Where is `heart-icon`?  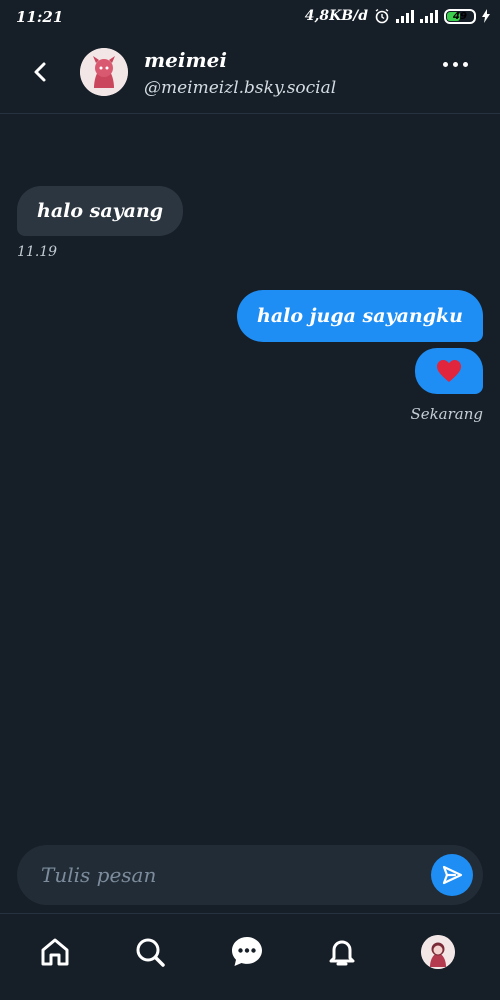 heart-icon is located at coordinates (449, 371).